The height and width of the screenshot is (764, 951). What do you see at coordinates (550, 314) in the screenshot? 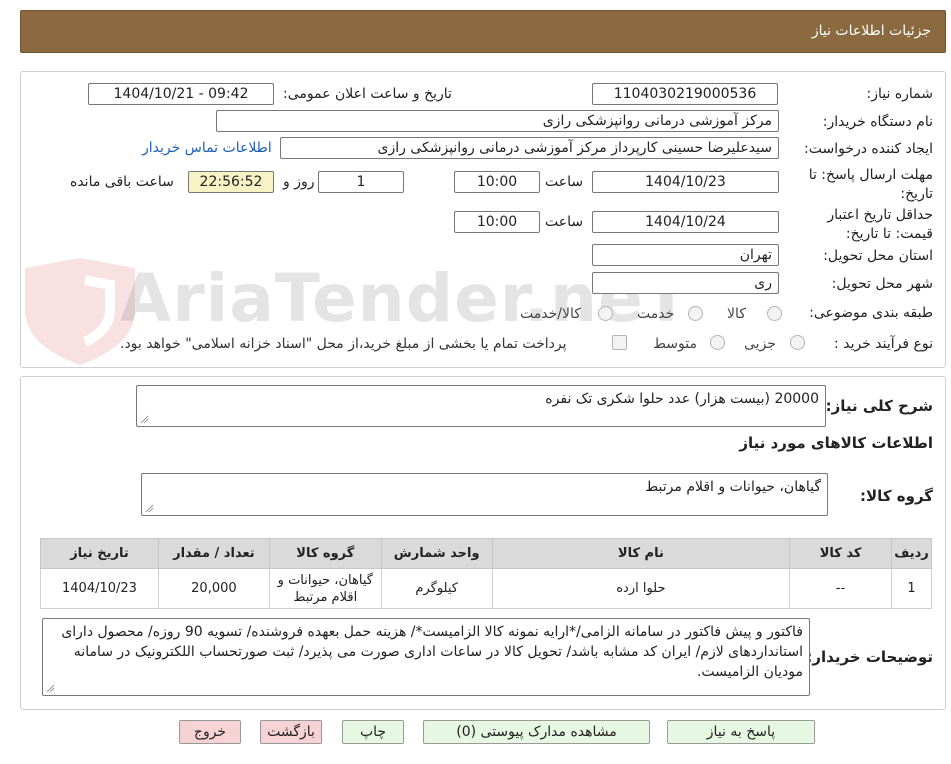
I see `category-goods-service-label: کالا/خدمت` at bounding box center [550, 314].